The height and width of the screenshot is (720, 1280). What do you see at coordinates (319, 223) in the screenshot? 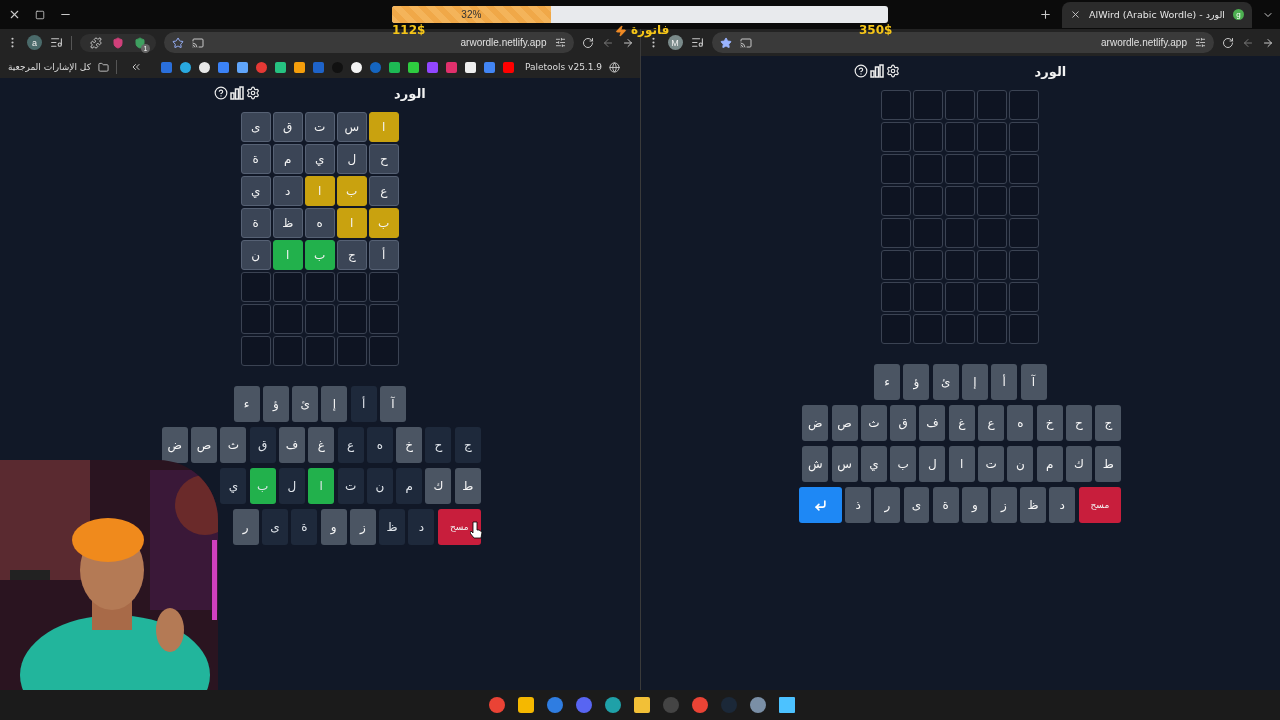
I see `letter-tile: ه` at bounding box center [319, 223].